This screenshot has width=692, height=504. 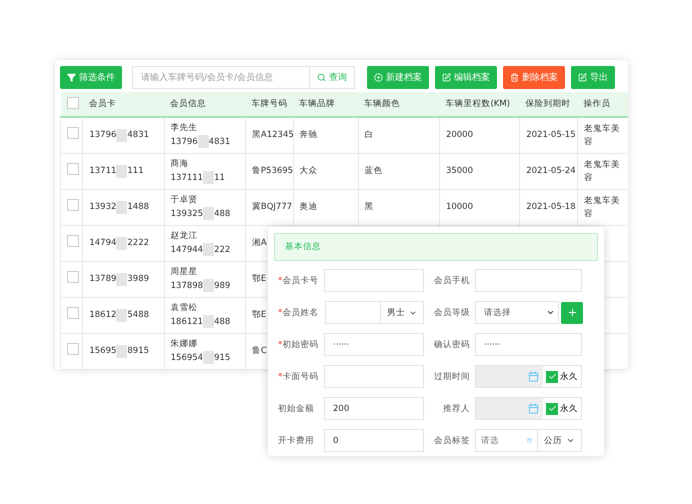 I want to click on member-name: 周星星, so click(x=184, y=273).